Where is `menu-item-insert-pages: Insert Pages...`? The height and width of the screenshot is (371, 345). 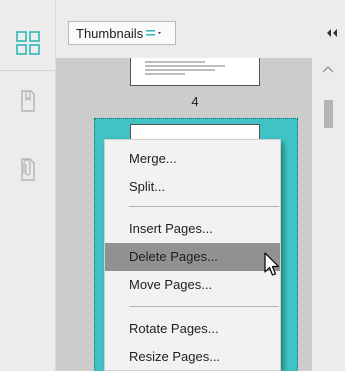 menu-item-insert-pages: Insert Pages... is located at coordinates (192, 229).